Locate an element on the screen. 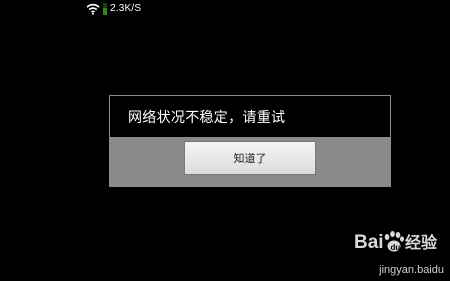  baidu-jingyan-logo: Bai du 经验 is located at coordinates (396, 242).